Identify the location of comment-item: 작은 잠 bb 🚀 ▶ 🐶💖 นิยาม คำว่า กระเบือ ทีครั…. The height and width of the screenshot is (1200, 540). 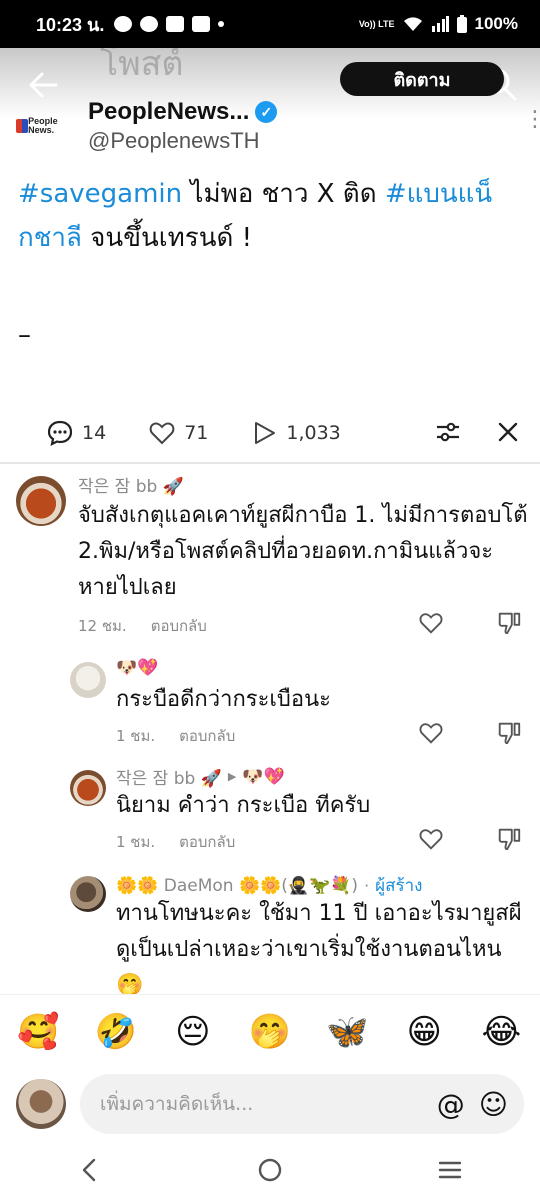
(270, 808).